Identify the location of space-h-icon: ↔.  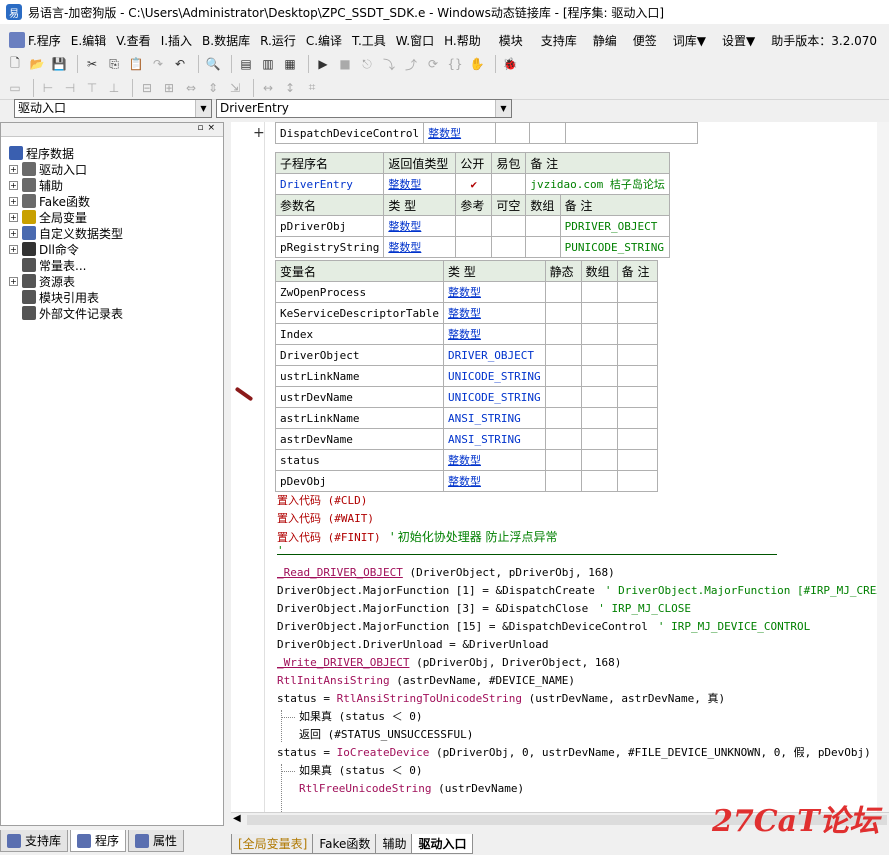
(268, 88).